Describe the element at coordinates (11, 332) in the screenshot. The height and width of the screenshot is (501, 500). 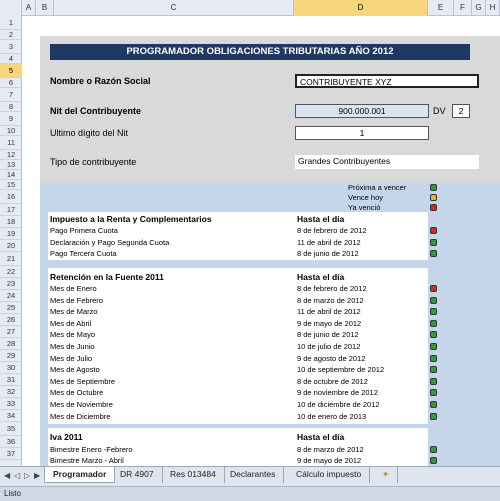
I see `row-header-27: 27` at that location.